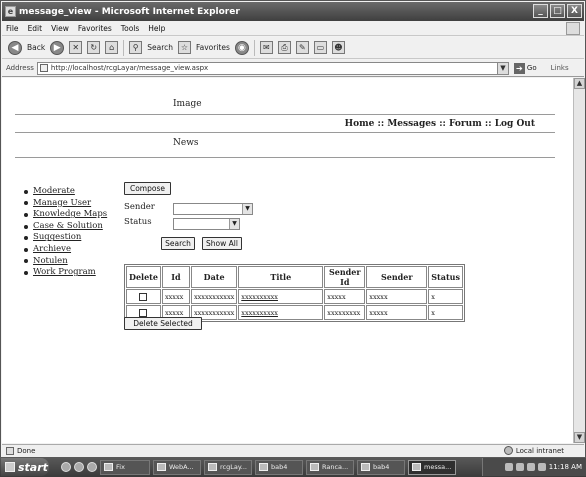 The height and width of the screenshot is (477, 586). I want to click on search-label: Search, so click(160, 47).